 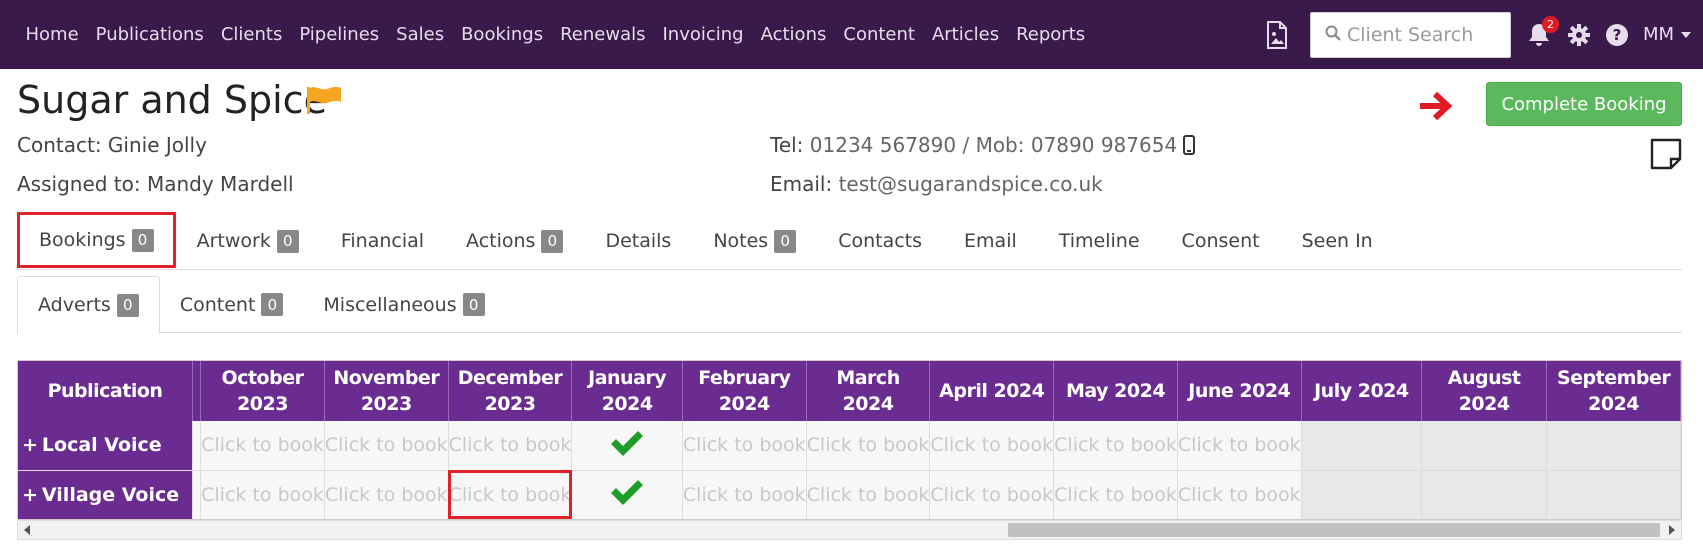 I want to click on month-header: January 2024, so click(x=627, y=391).